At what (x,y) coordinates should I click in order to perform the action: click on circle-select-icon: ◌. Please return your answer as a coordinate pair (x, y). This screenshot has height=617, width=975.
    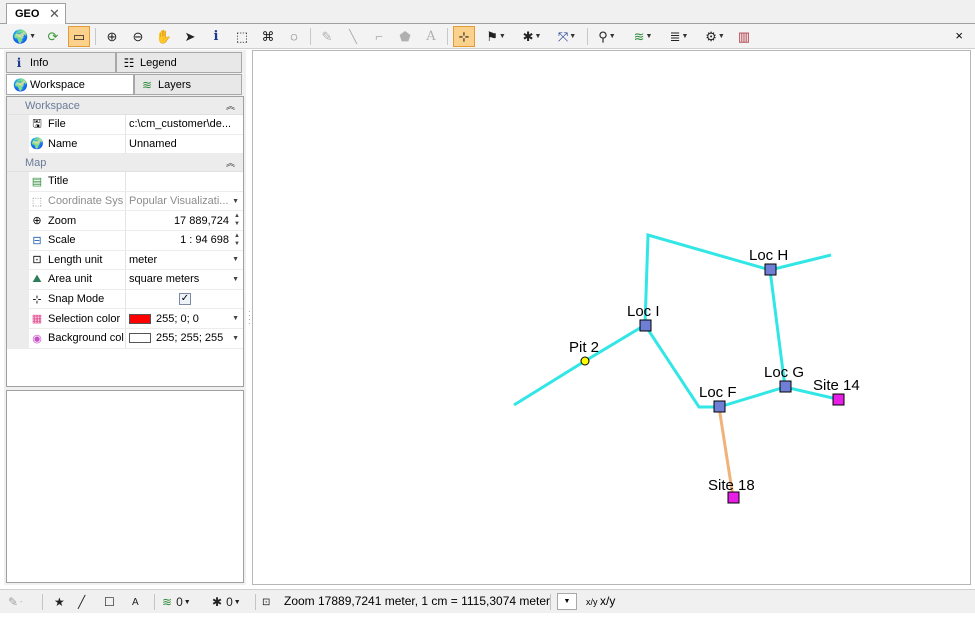
    Looking at the image, I should click on (294, 36).